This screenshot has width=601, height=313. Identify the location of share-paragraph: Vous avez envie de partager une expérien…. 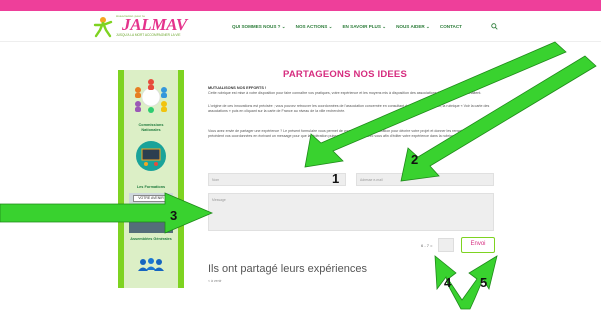
(346, 134).